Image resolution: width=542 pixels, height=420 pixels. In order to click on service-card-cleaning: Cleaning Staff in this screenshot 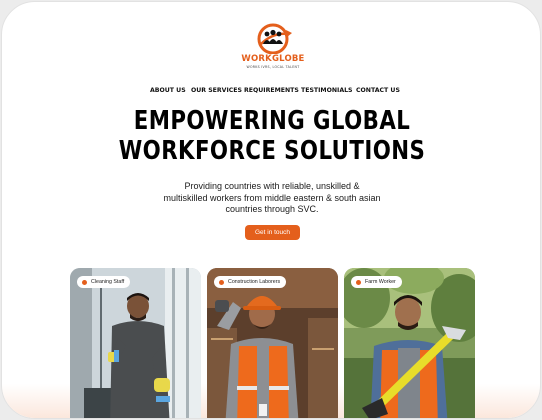, I will do `click(135, 343)`.